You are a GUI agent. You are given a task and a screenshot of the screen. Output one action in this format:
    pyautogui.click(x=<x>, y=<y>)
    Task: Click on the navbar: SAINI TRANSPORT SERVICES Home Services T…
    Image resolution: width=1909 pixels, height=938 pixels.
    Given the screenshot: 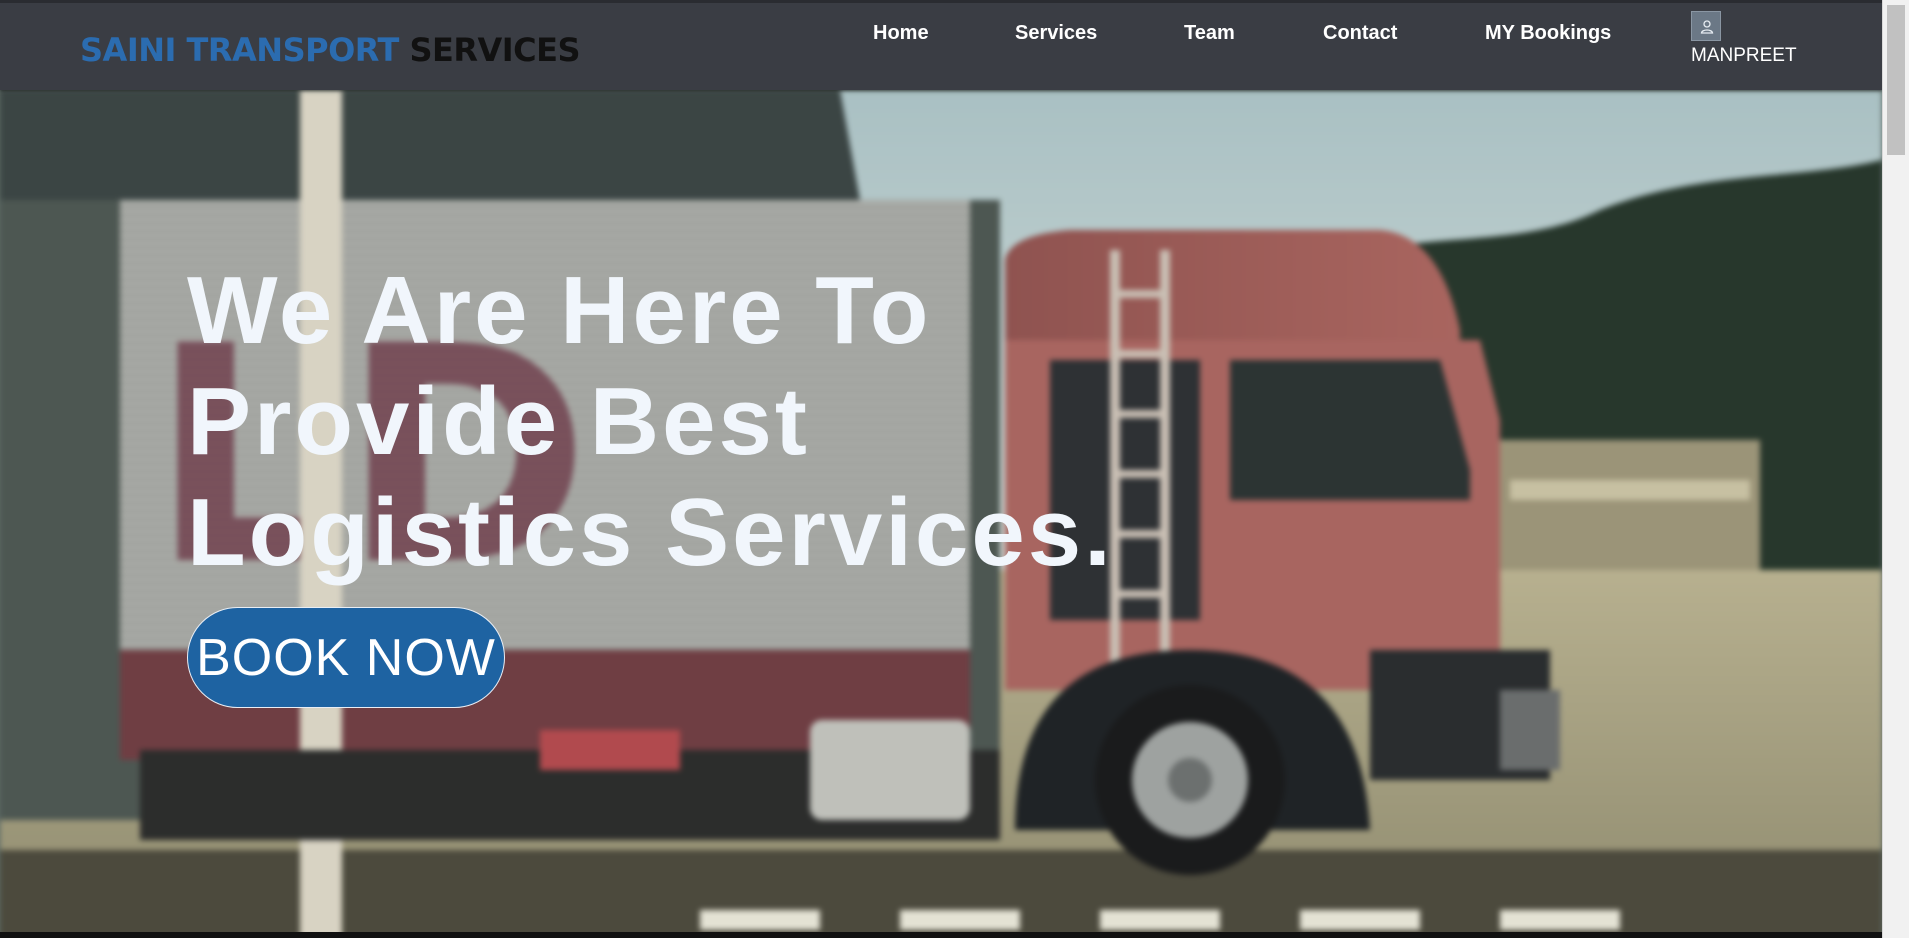 What is the action you would take?
    pyautogui.click(x=941, y=45)
    